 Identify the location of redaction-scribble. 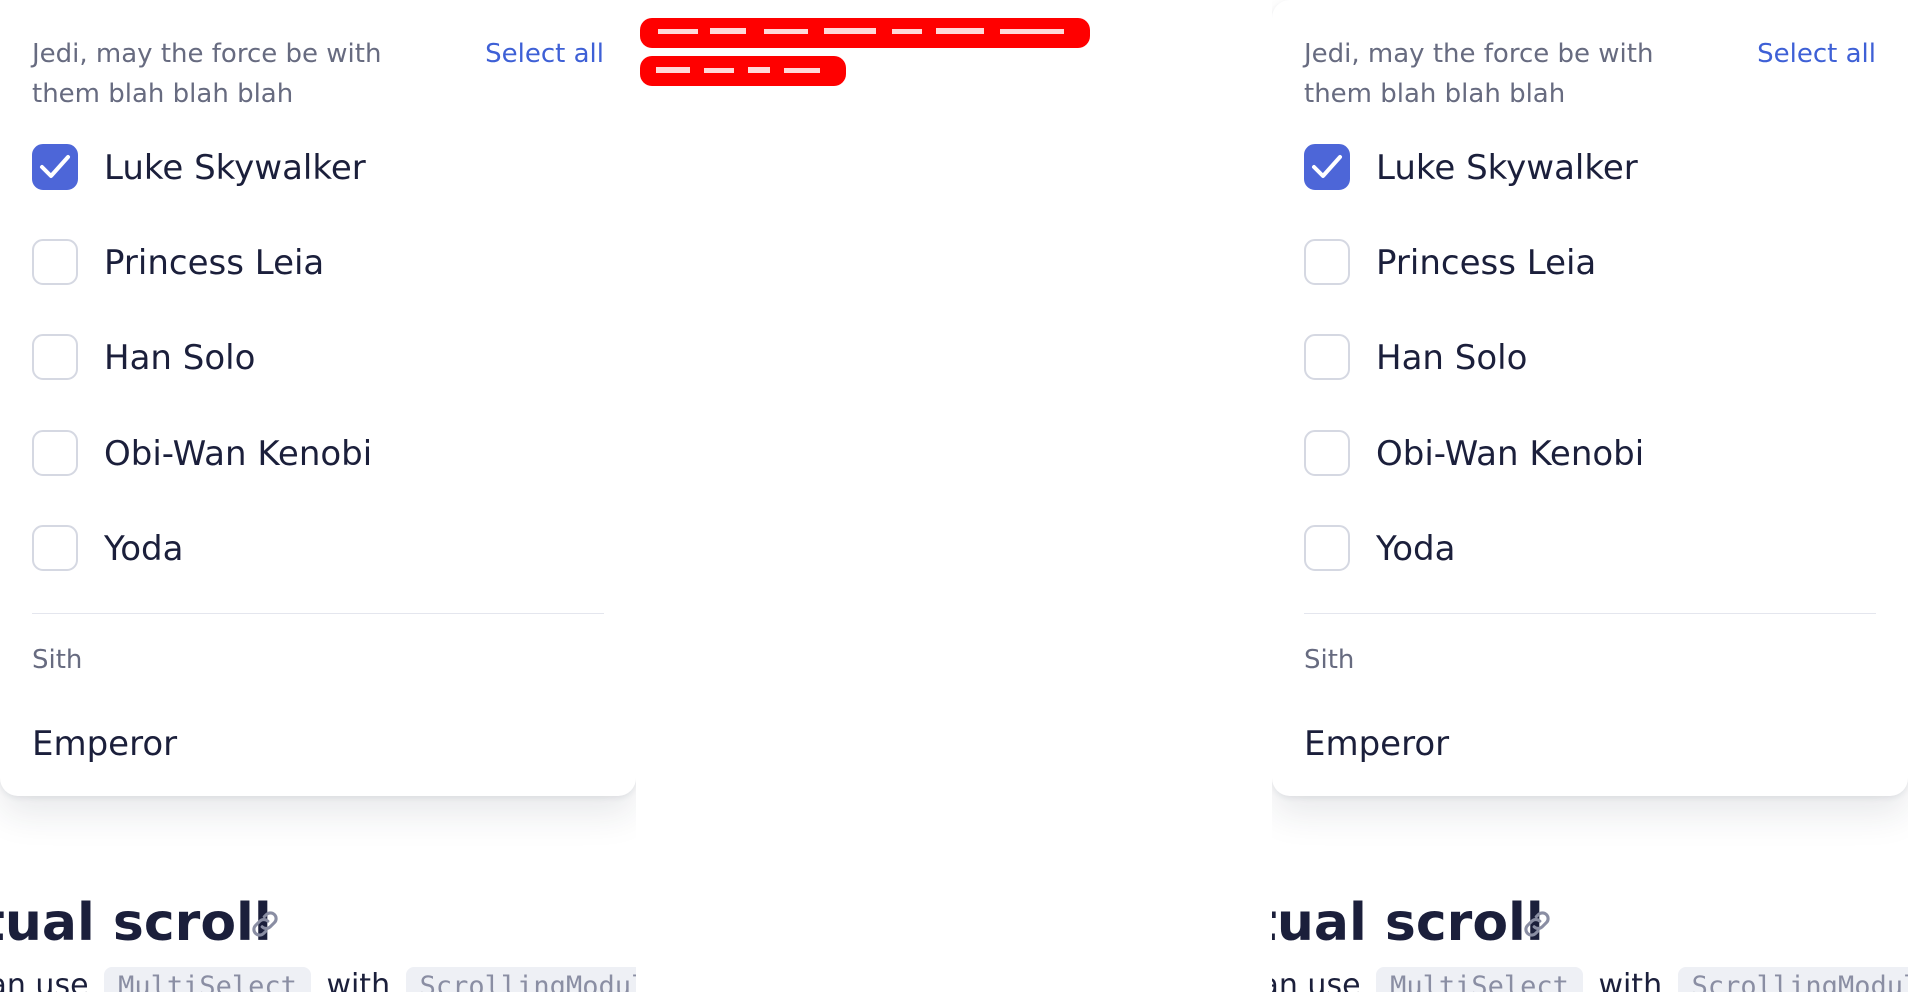
(865, 52).